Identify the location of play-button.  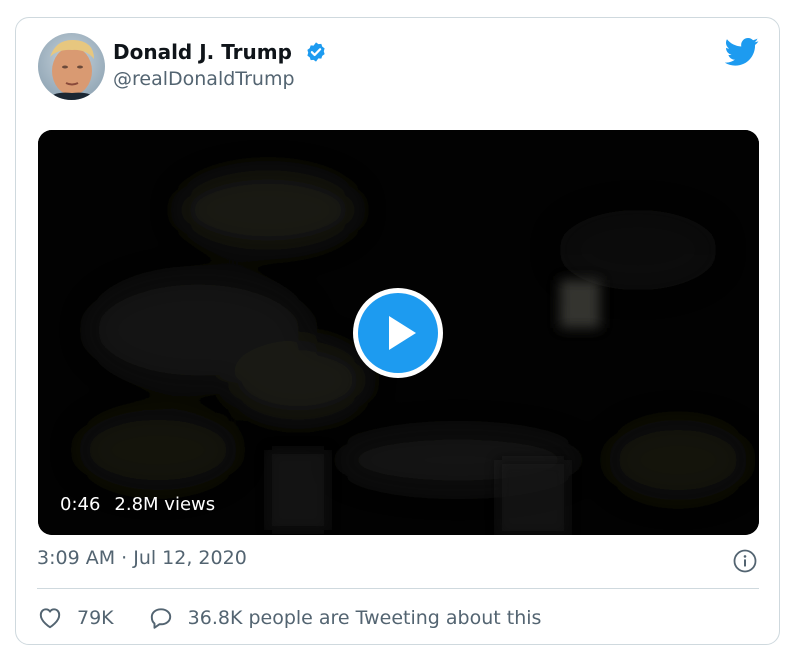
(398, 333).